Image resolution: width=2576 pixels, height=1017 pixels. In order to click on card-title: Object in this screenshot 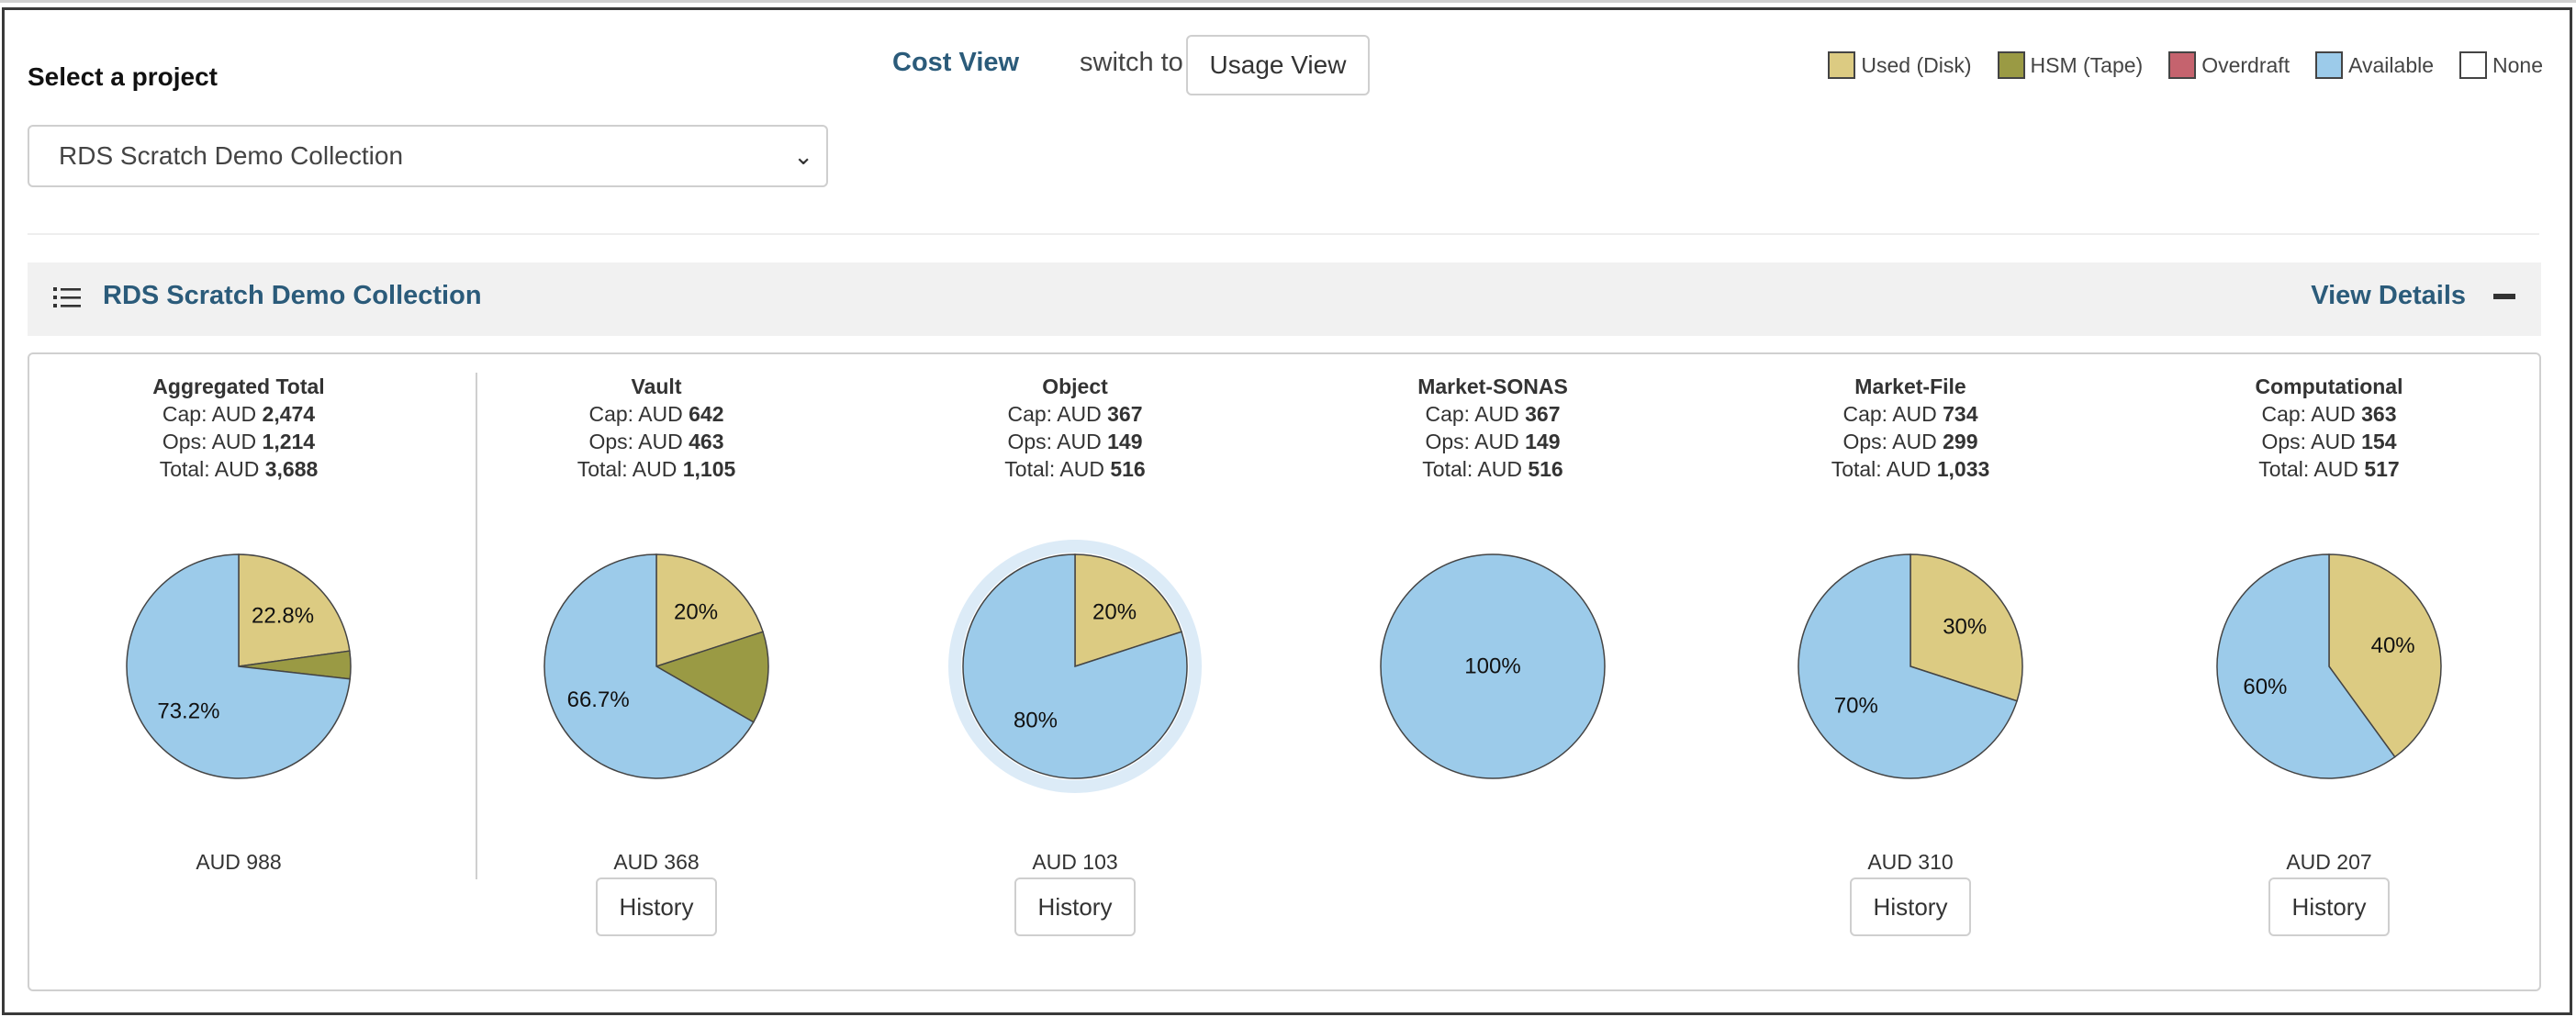, I will do `click(1075, 386)`.